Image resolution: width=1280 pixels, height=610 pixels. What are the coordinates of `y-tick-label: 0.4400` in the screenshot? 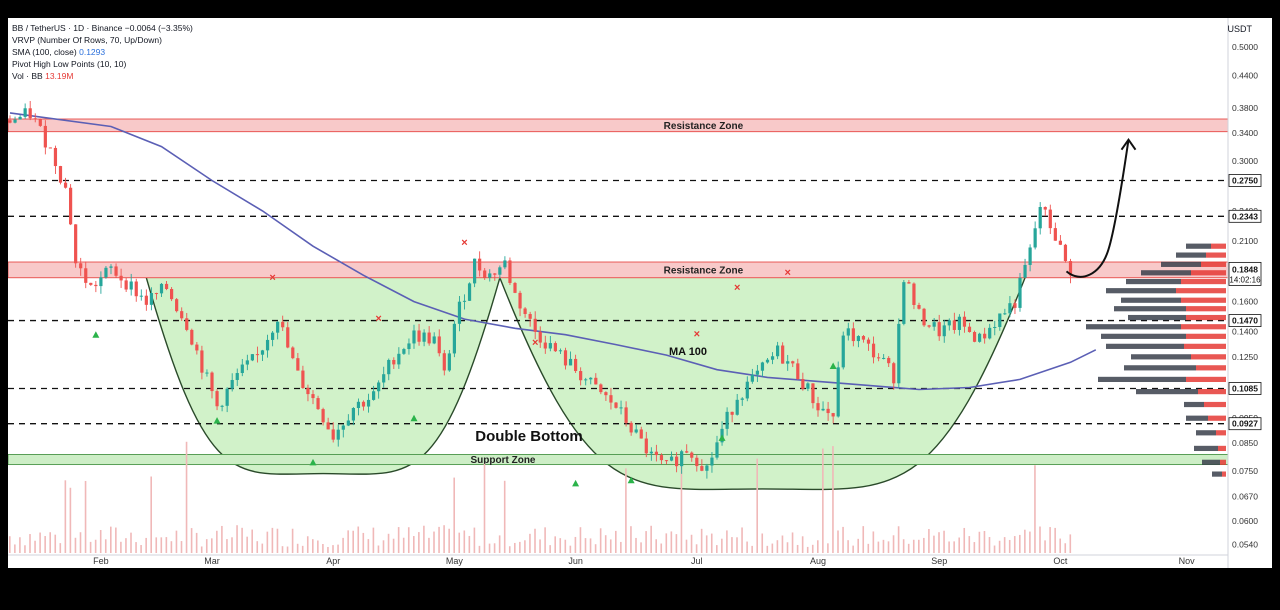 It's located at (1245, 75).